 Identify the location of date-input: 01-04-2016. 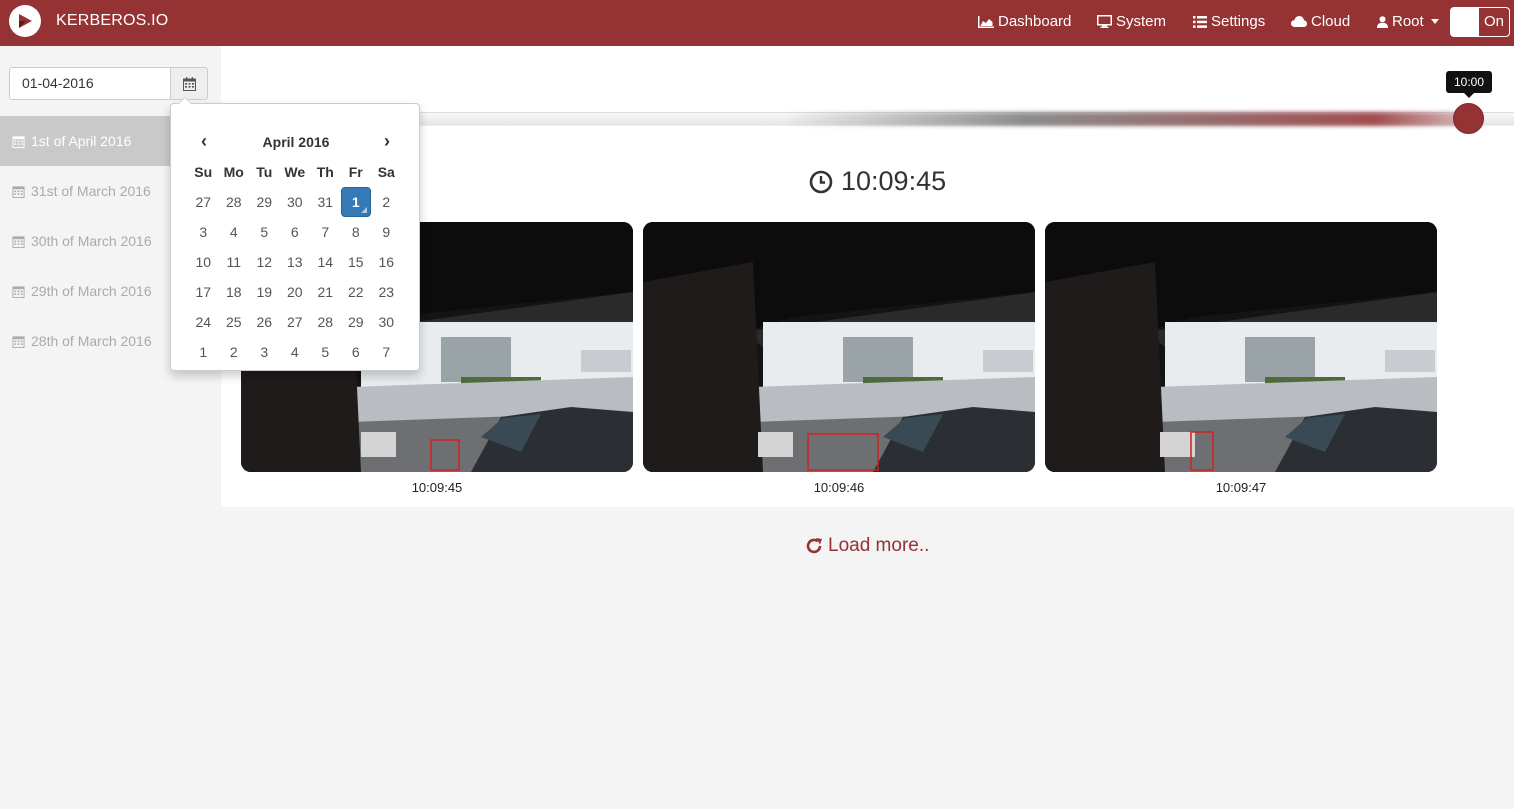
(90, 83).